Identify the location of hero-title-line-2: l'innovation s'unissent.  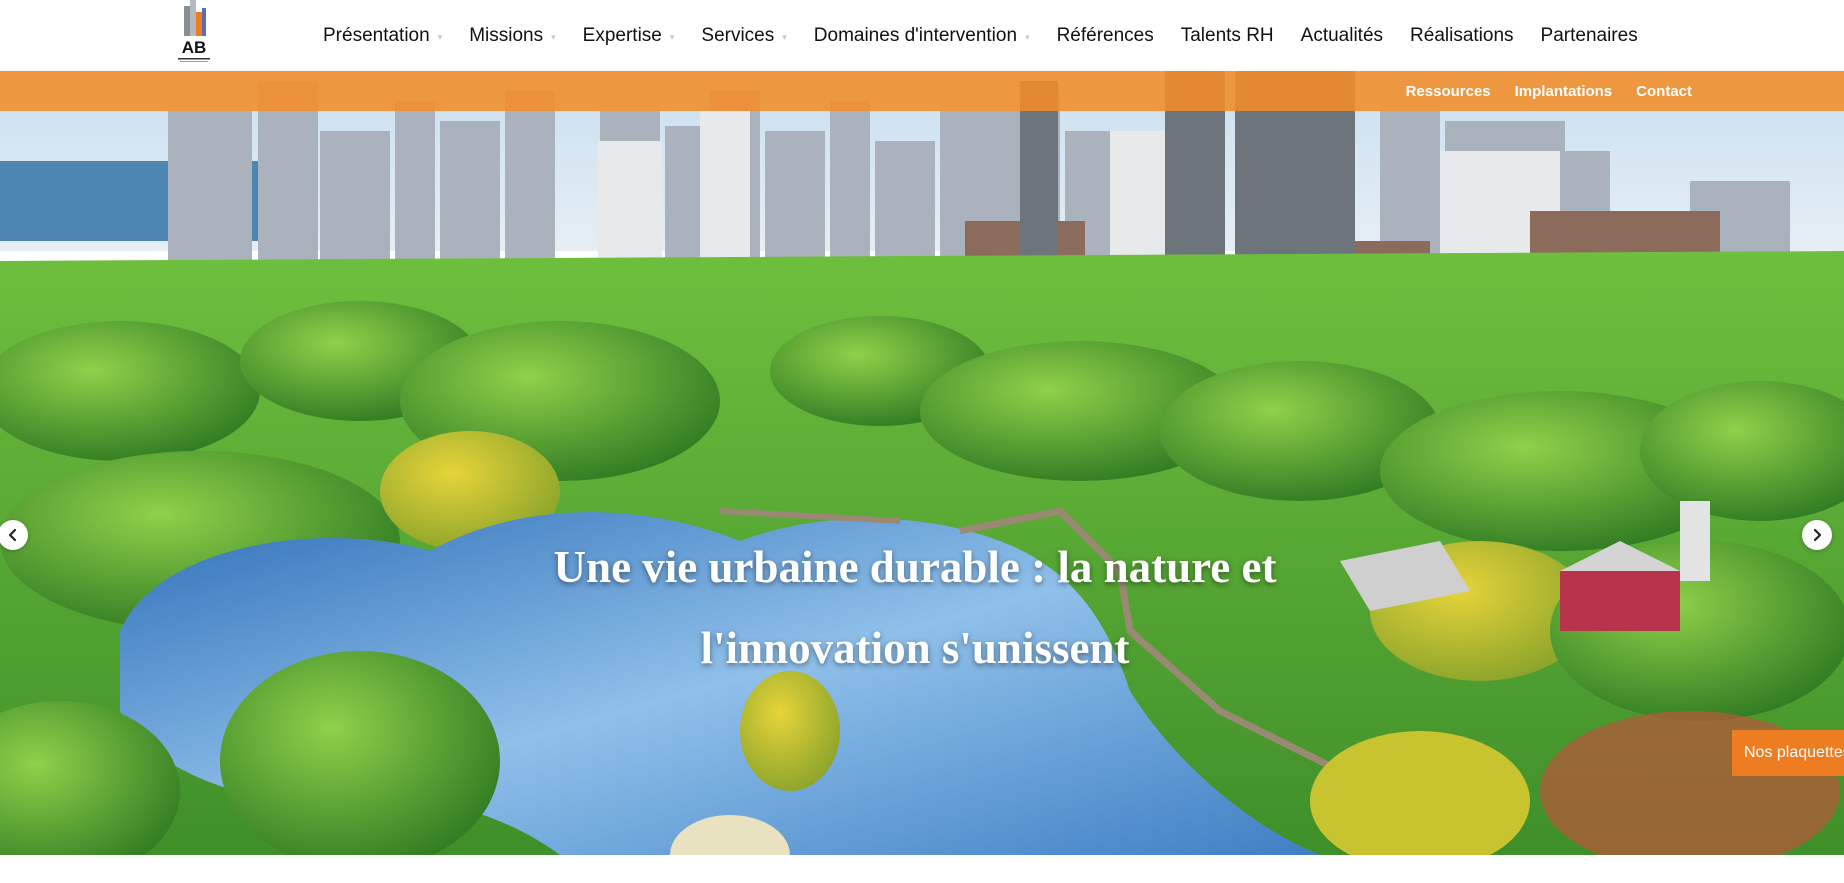
(915, 648).